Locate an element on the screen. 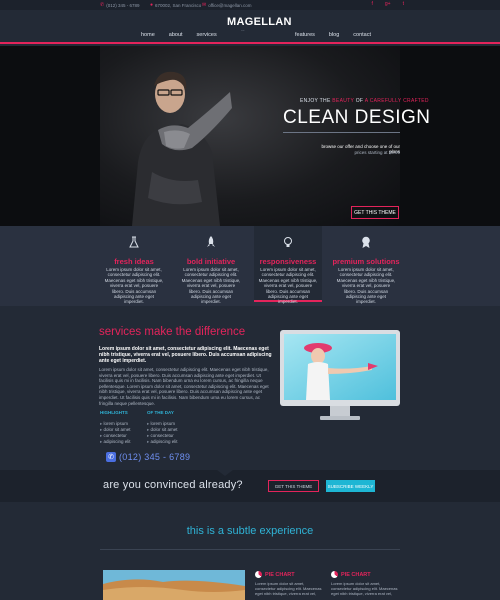  nav-left: home about services is located at coordinates (179, 35).